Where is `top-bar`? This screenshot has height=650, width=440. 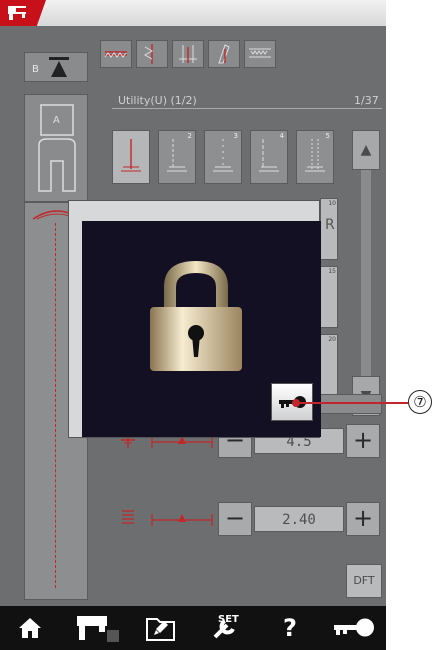 top-bar is located at coordinates (193, 13).